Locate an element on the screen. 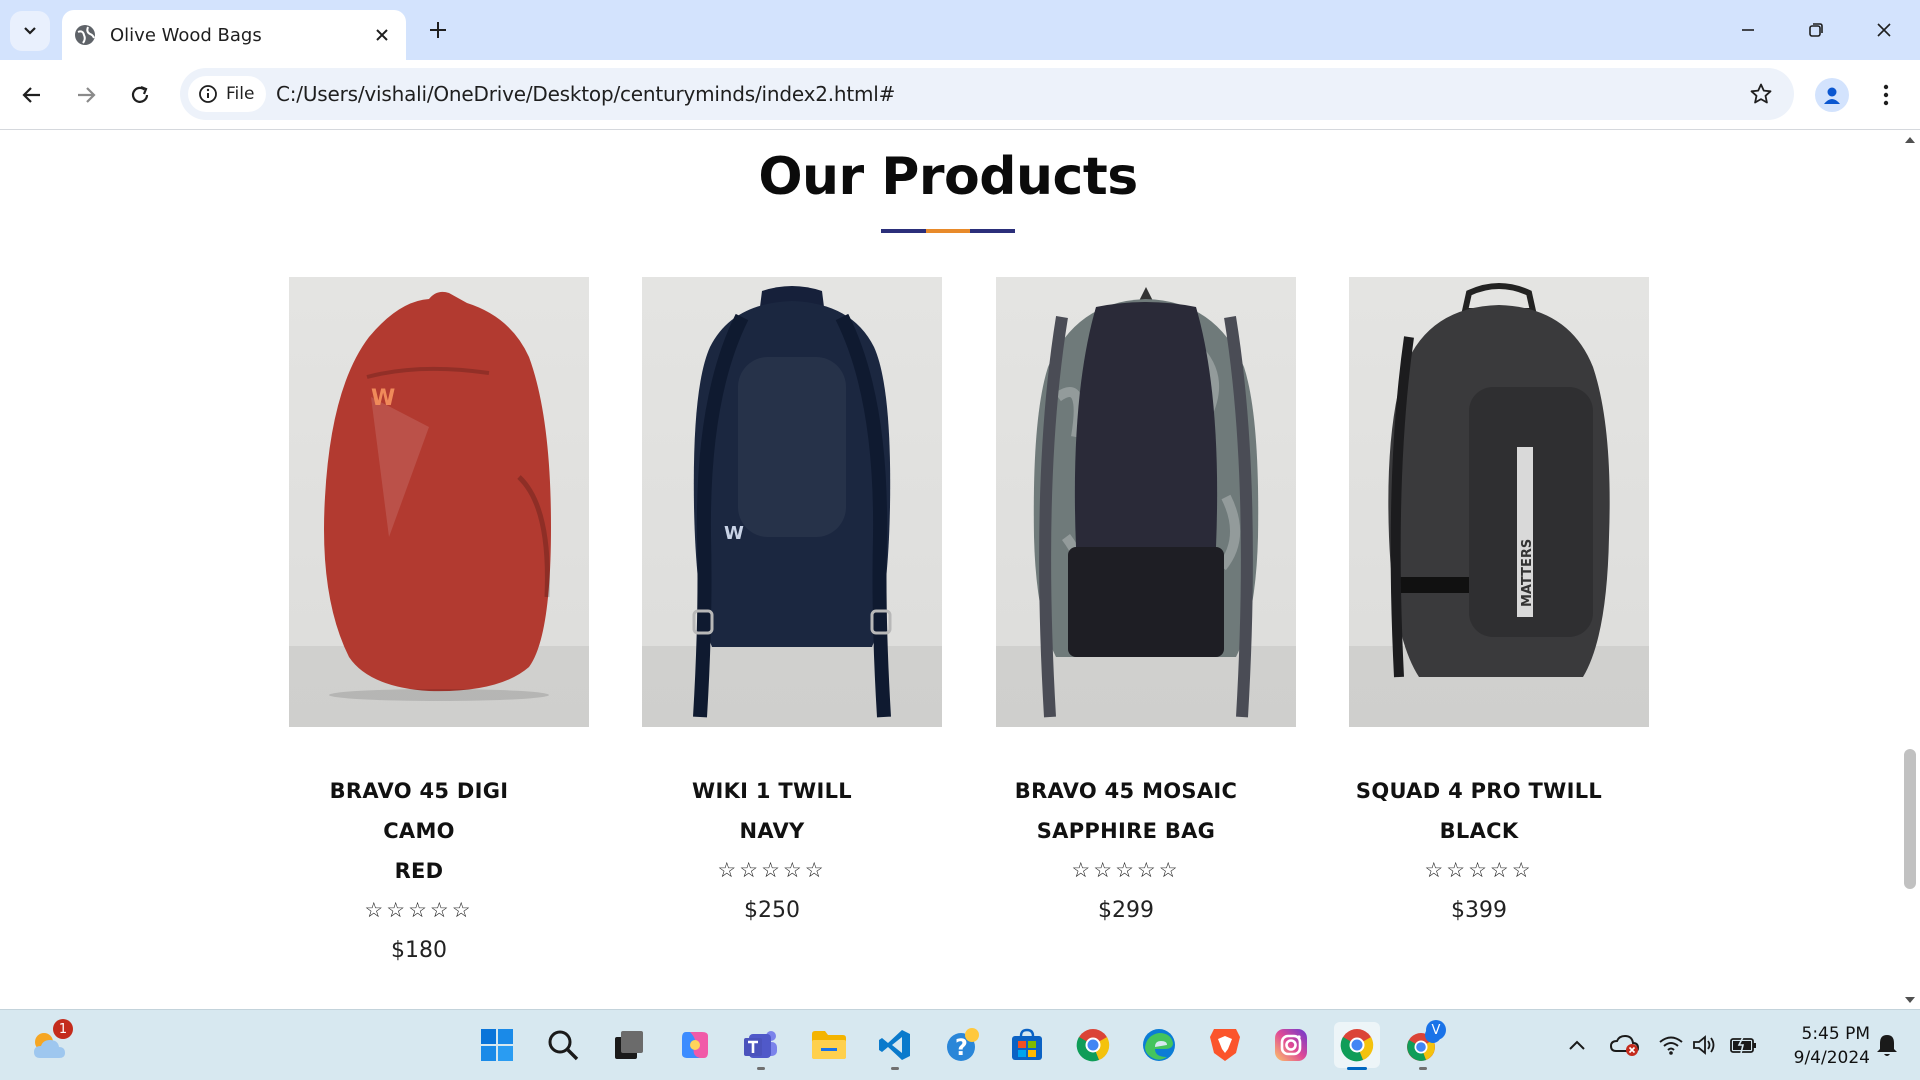  tab-search-button is located at coordinates (30, 31).